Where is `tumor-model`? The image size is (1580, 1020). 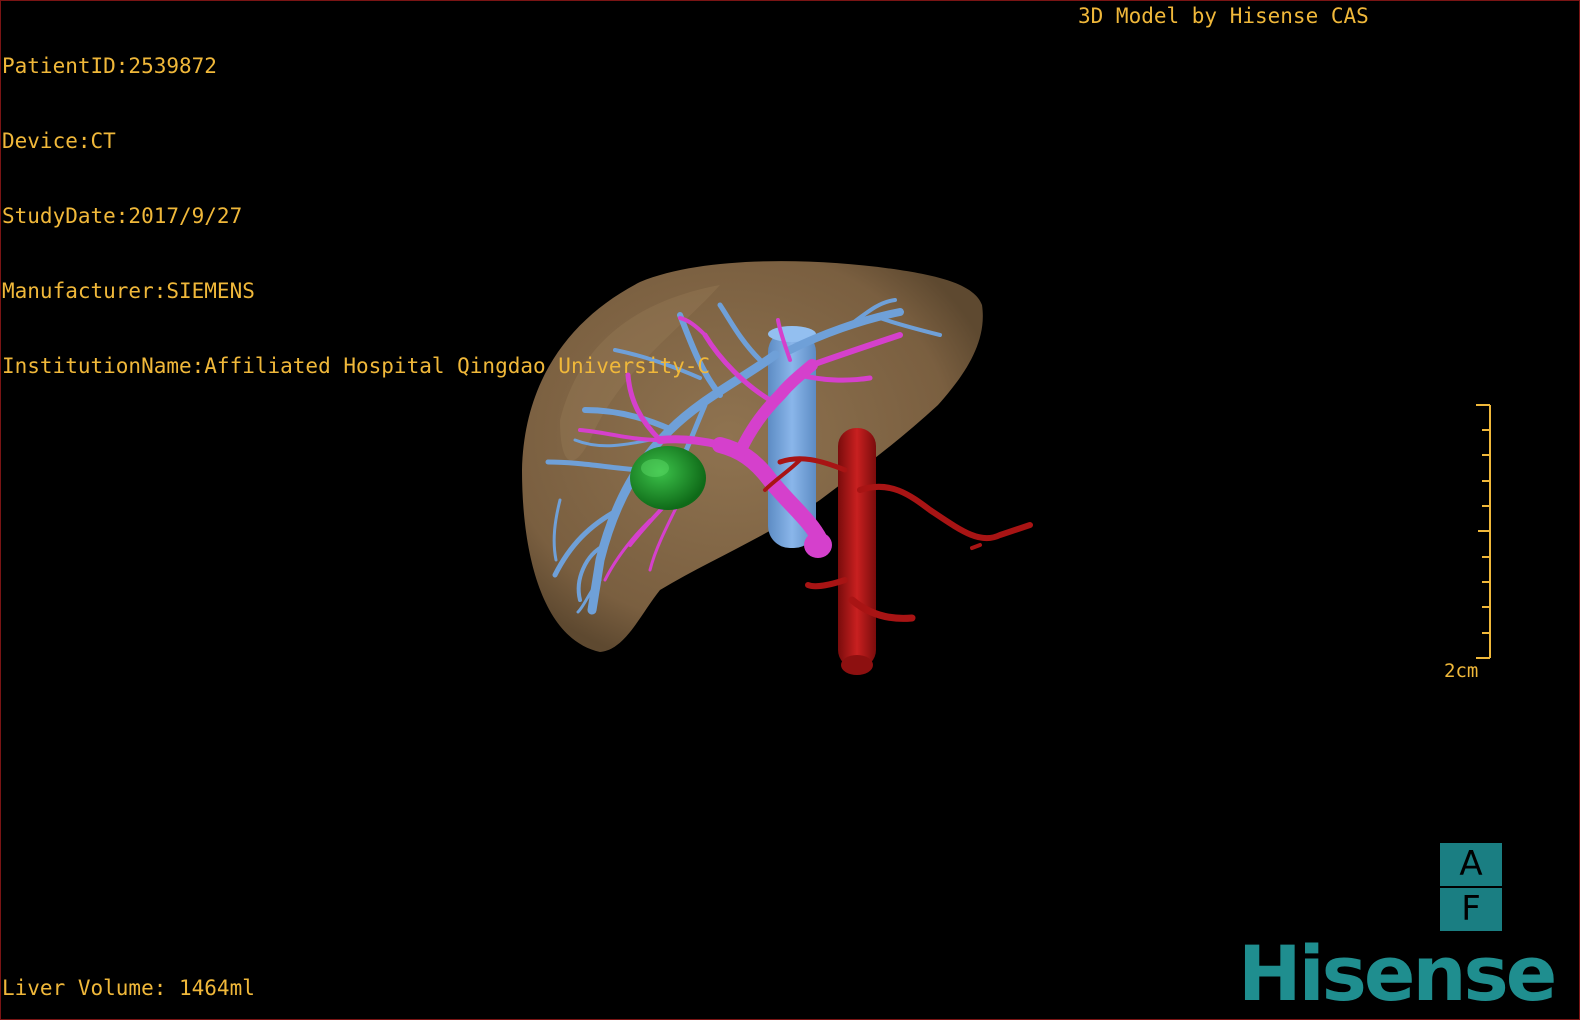 tumor-model is located at coordinates (668, 478).